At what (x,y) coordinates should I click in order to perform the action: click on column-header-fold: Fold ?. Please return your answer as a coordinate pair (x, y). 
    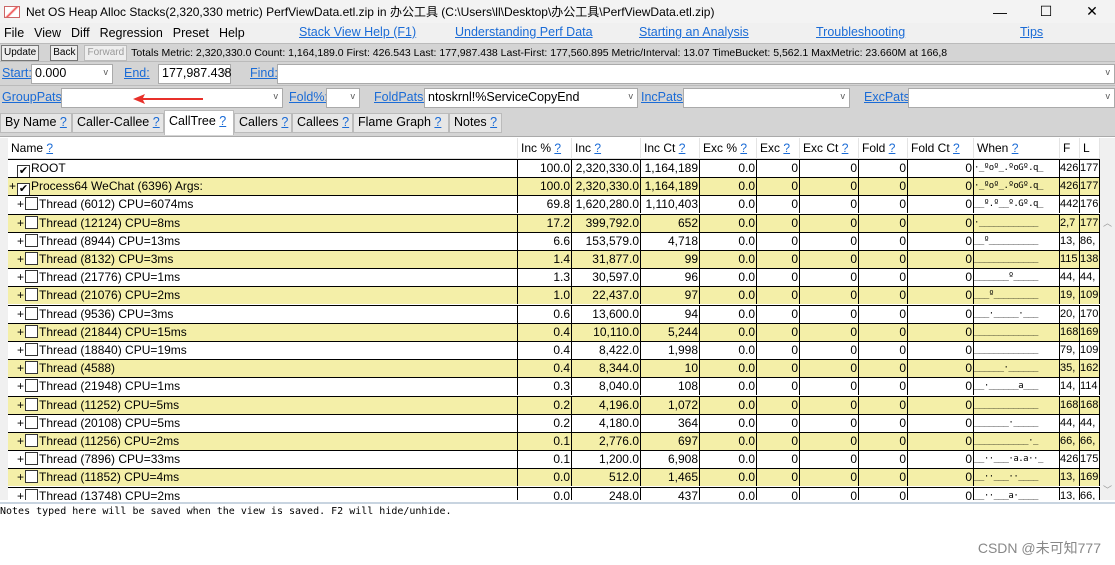
    Looking at the image, I should click on (883, 148).